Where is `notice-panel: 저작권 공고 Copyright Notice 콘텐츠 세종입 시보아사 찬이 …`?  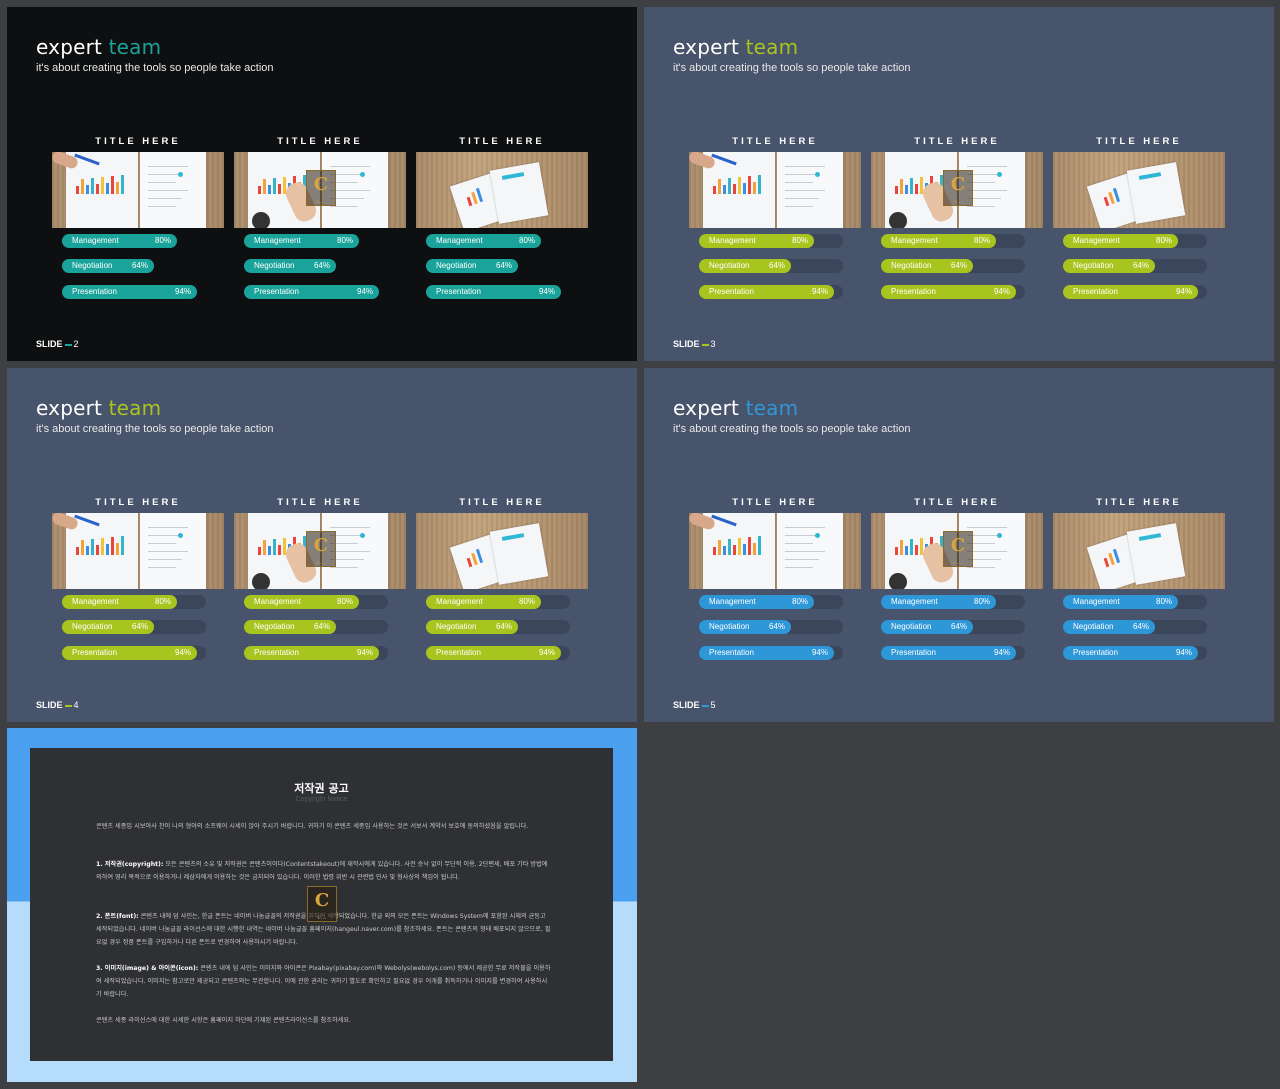 notice-panel: 저작권 공고 Copyright Notice 콘텐츠 세종입 시보아사 찬이 … is located at coordinates (321, 904).